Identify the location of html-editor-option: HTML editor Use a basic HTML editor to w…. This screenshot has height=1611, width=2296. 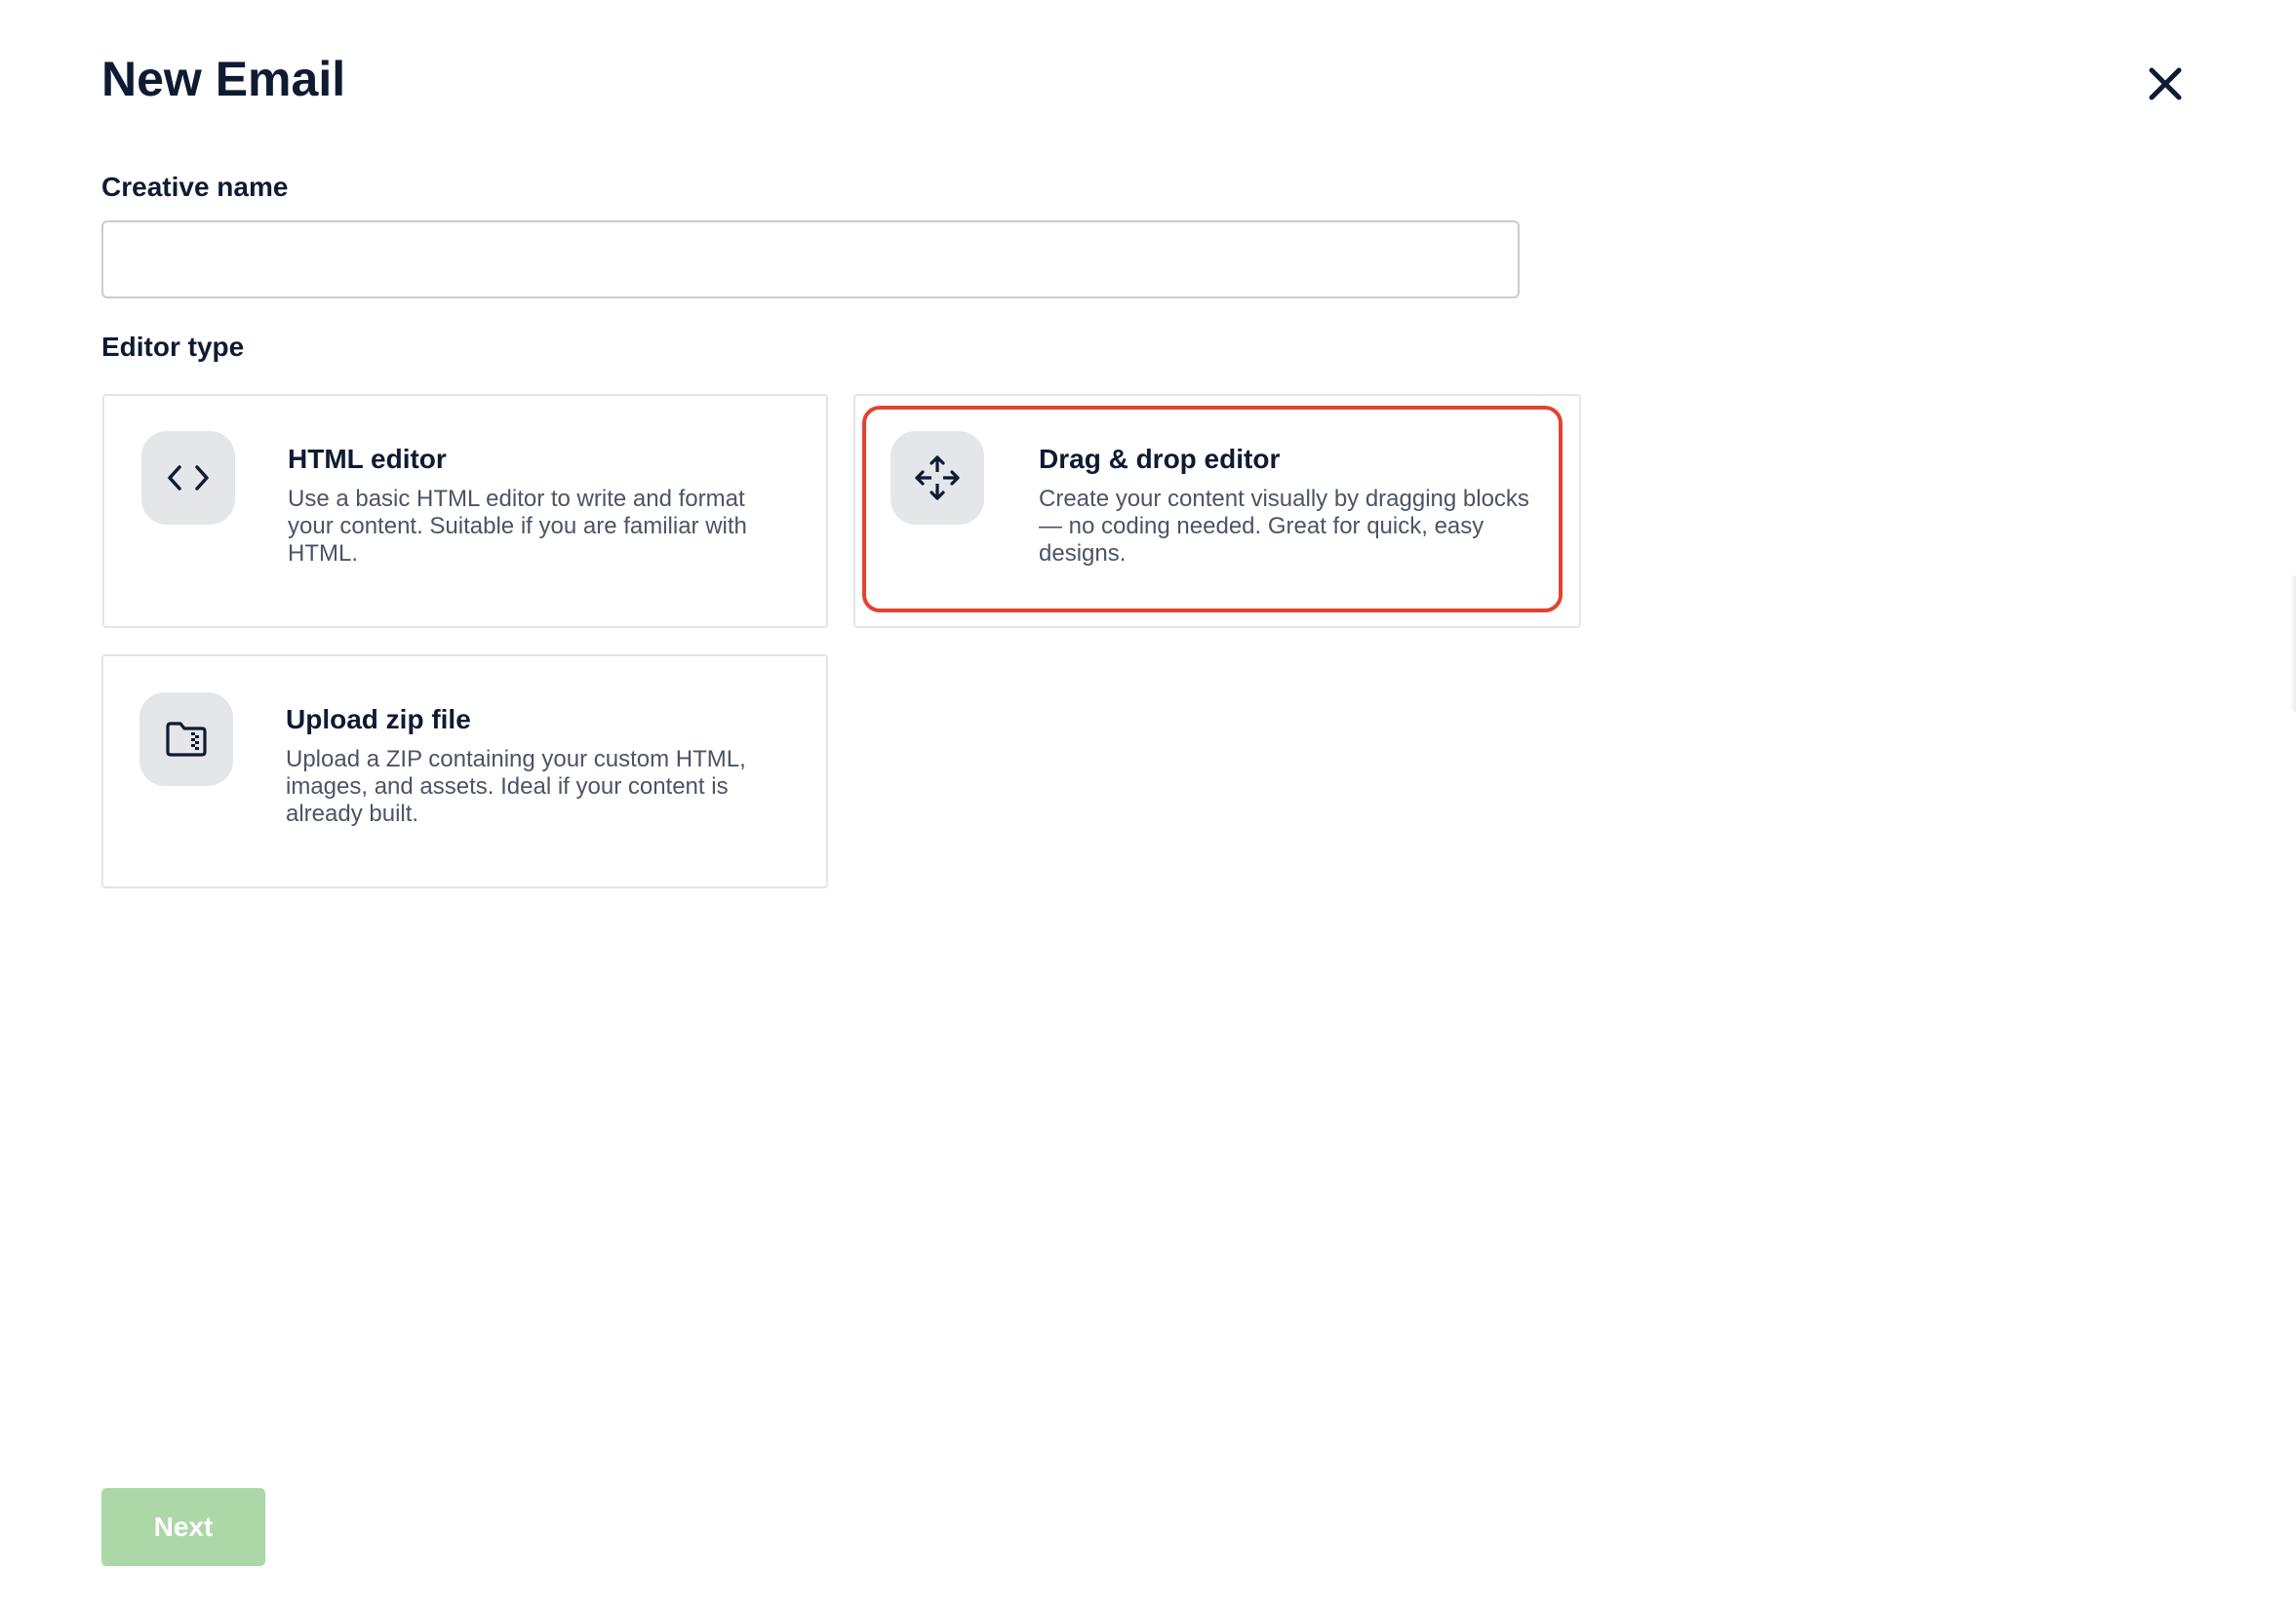
(465, 511).